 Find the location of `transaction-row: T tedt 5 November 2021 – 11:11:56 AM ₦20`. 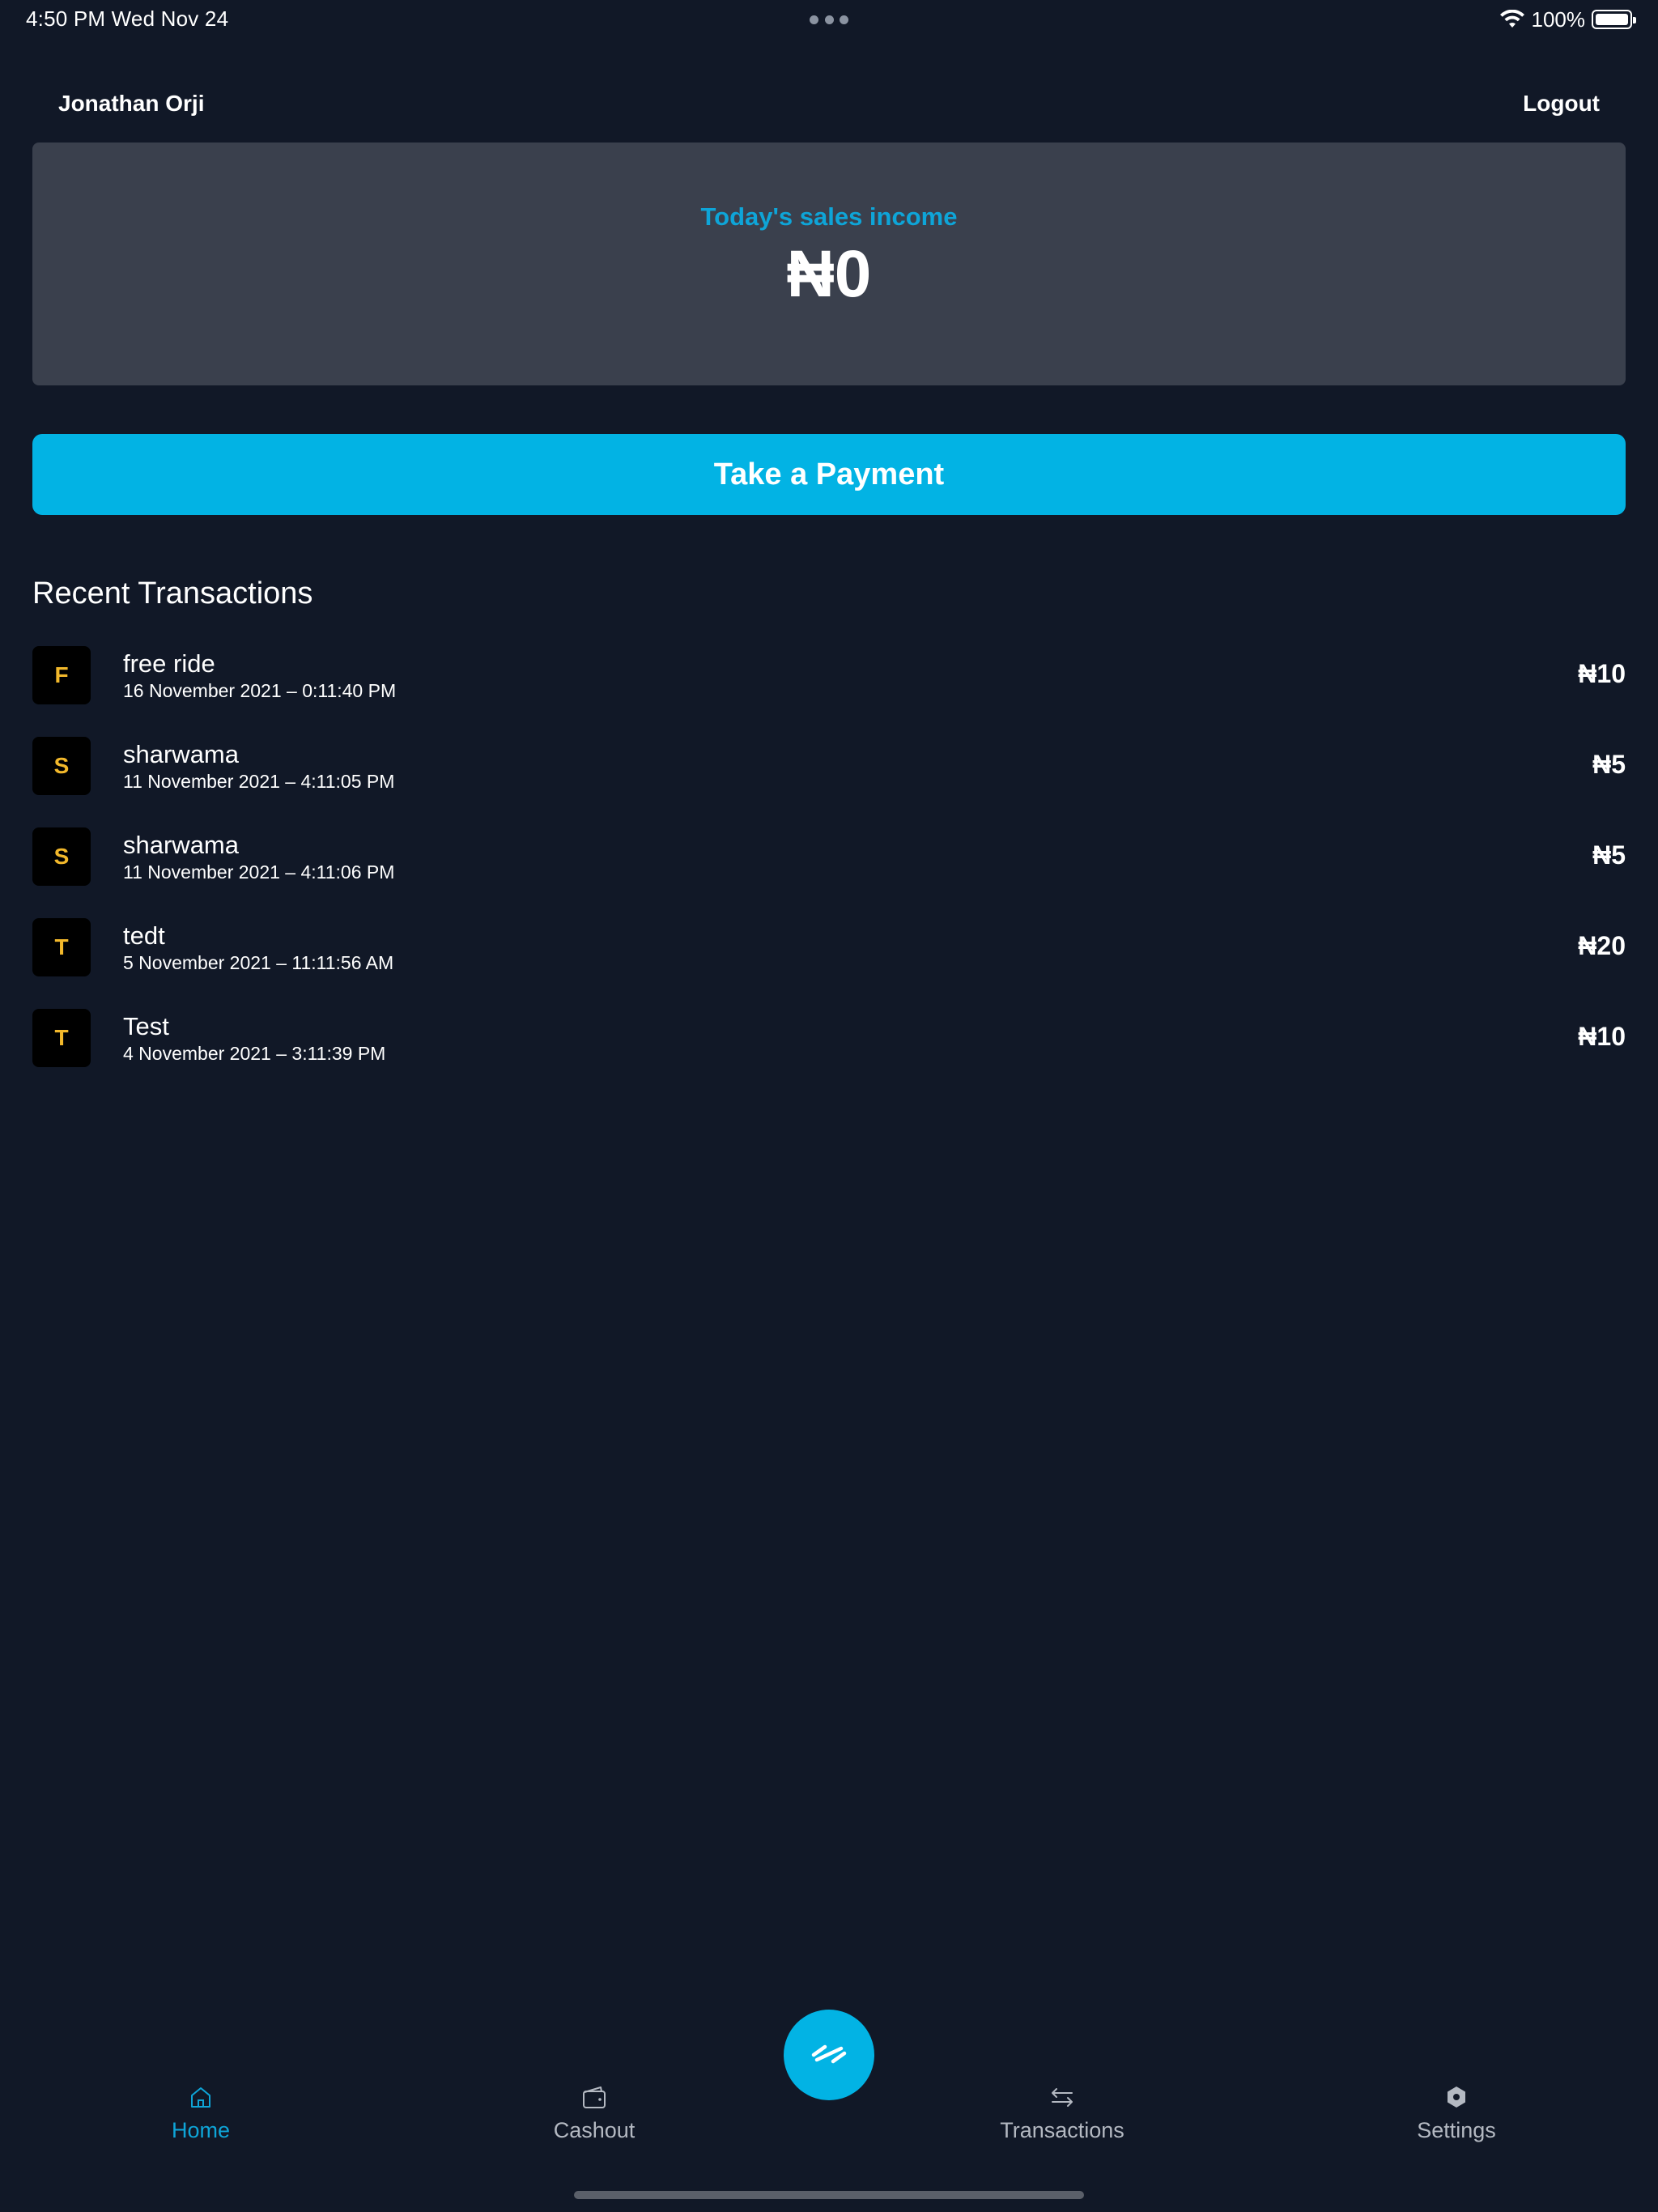

transaction-row: T tedt 5 November 2021 – 11:11:56 AM ₦20 is located at coordinates (829, 962).